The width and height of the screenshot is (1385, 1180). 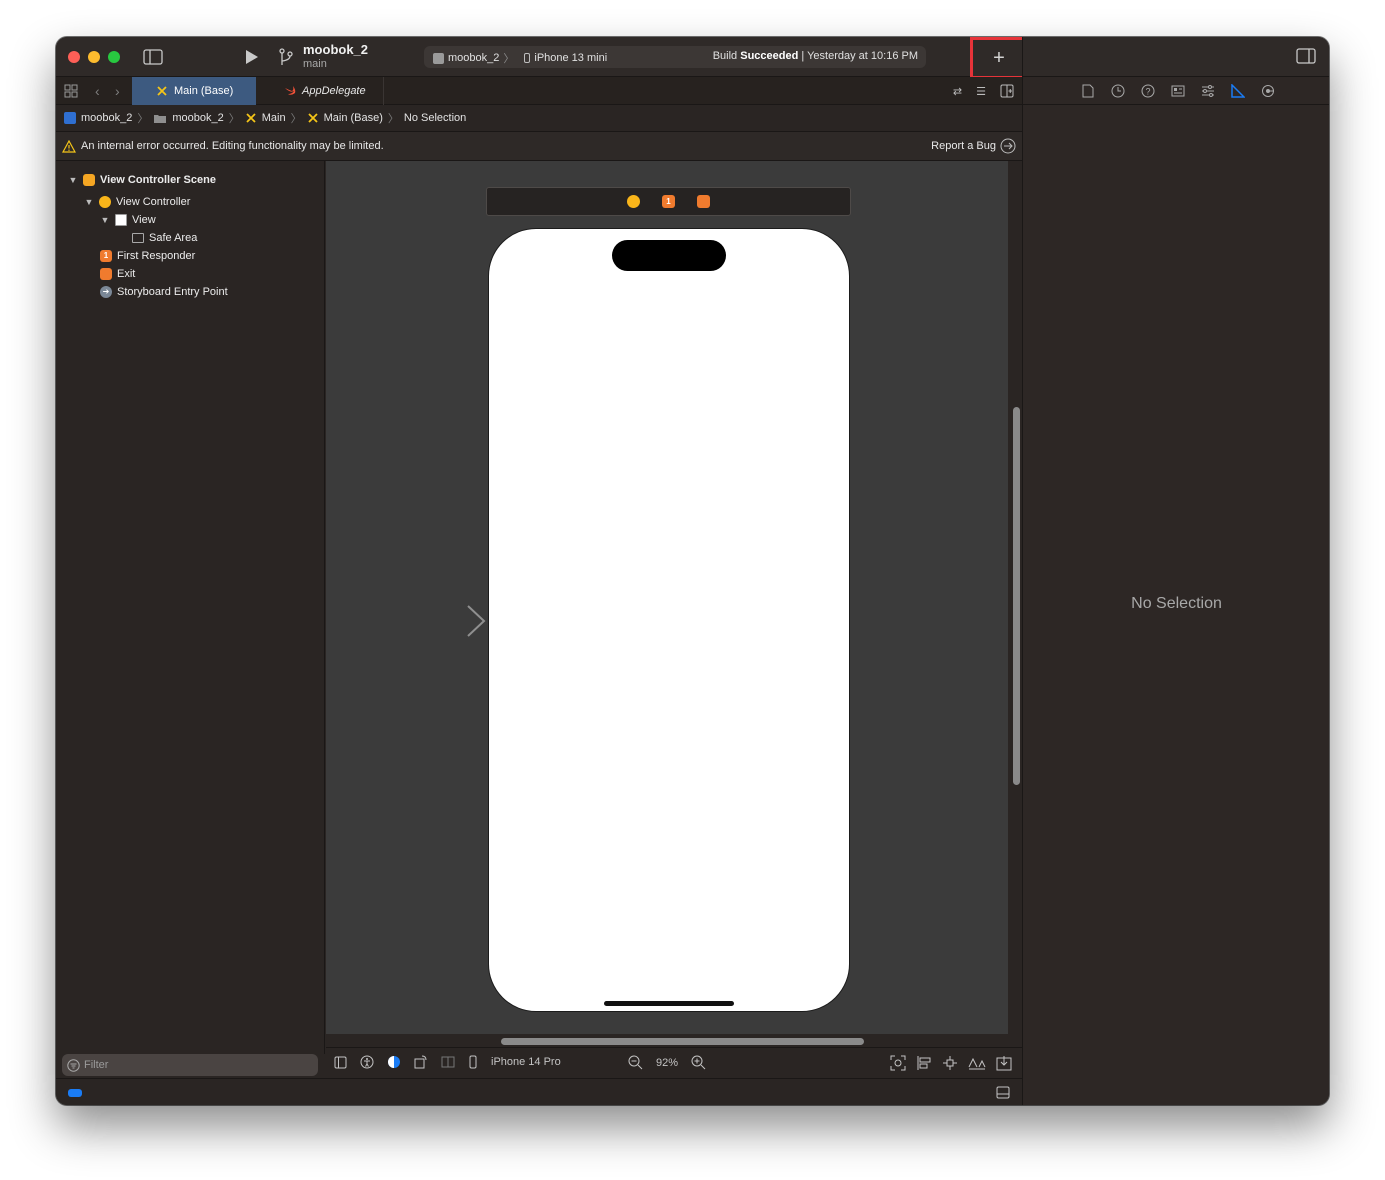 What do you see at coordinates (1238, 91) in the screenshot?
I see `size-inspector-icon` at bounding box center [1238, 91].